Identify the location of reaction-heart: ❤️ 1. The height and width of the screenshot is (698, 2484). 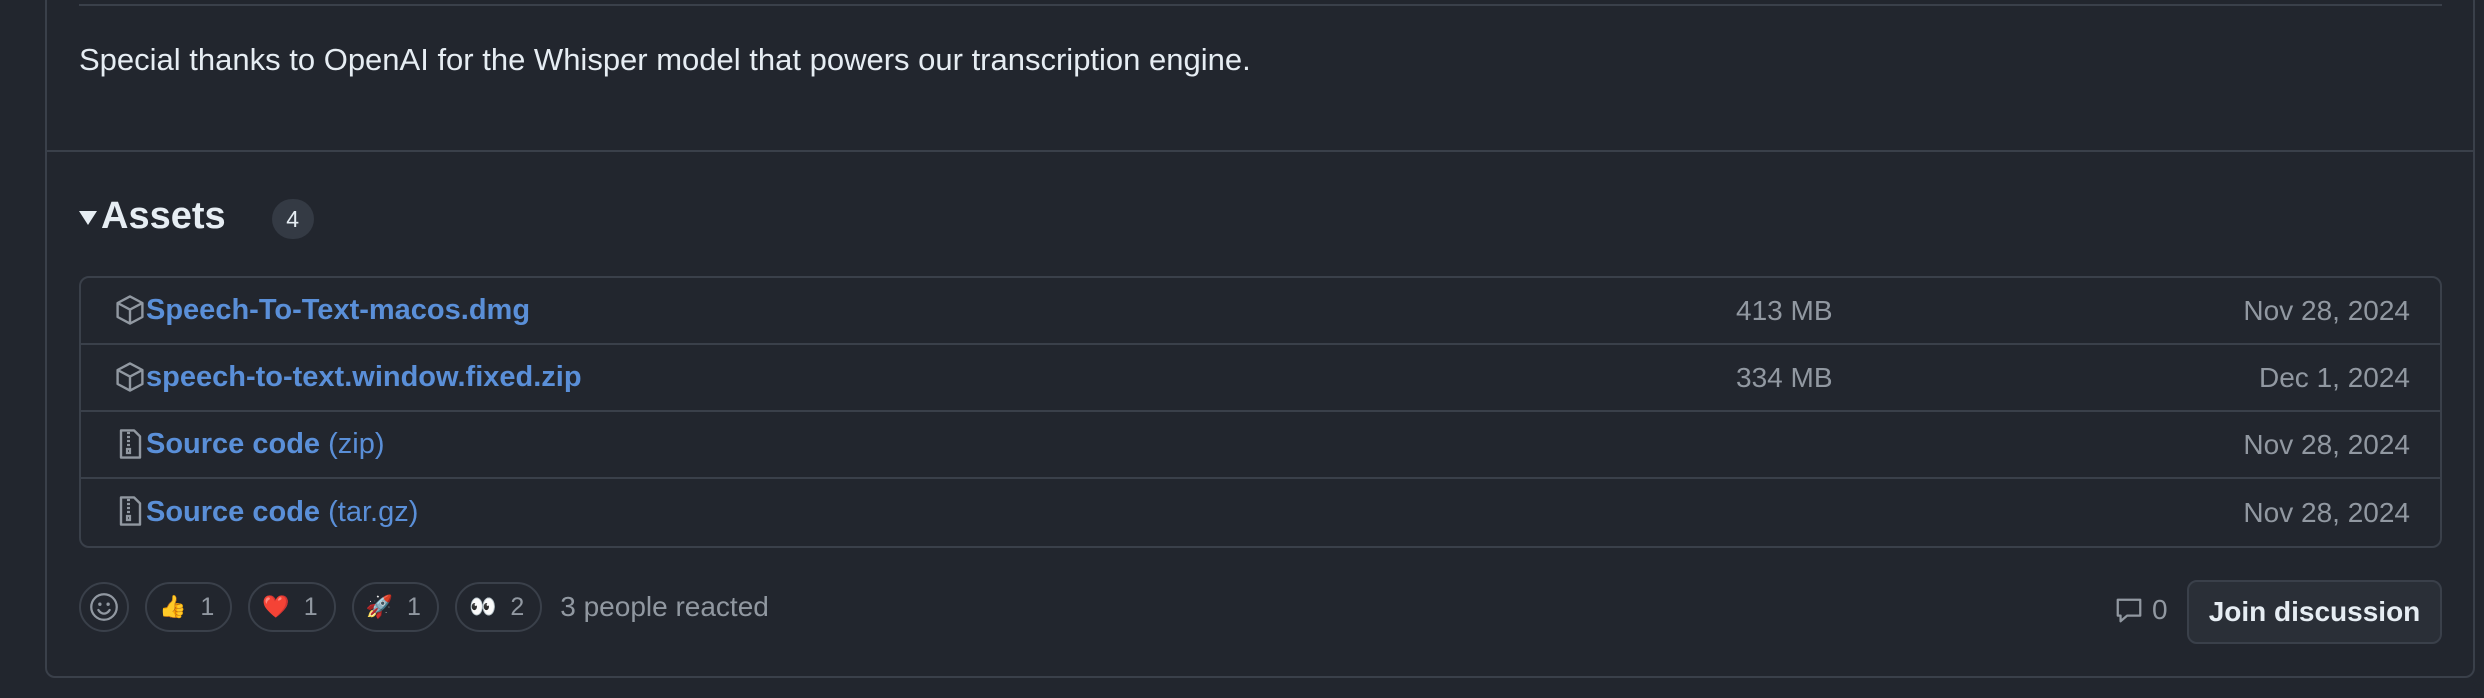
(292, 607).